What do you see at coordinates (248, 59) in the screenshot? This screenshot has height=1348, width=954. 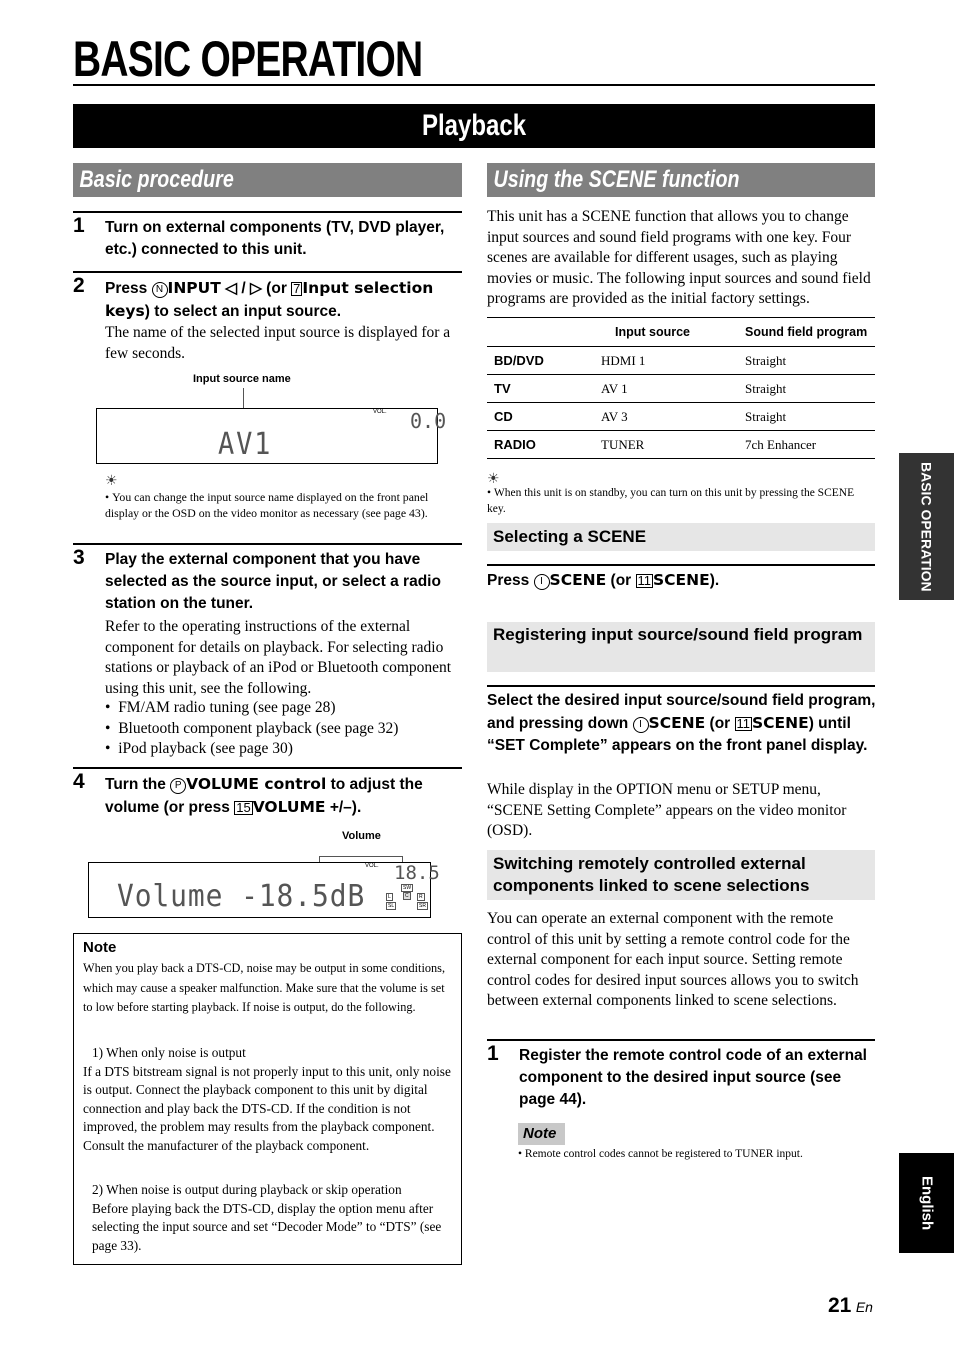 I see `chapter-title: BASIC OPERATION` at bounding box center [248, 59].